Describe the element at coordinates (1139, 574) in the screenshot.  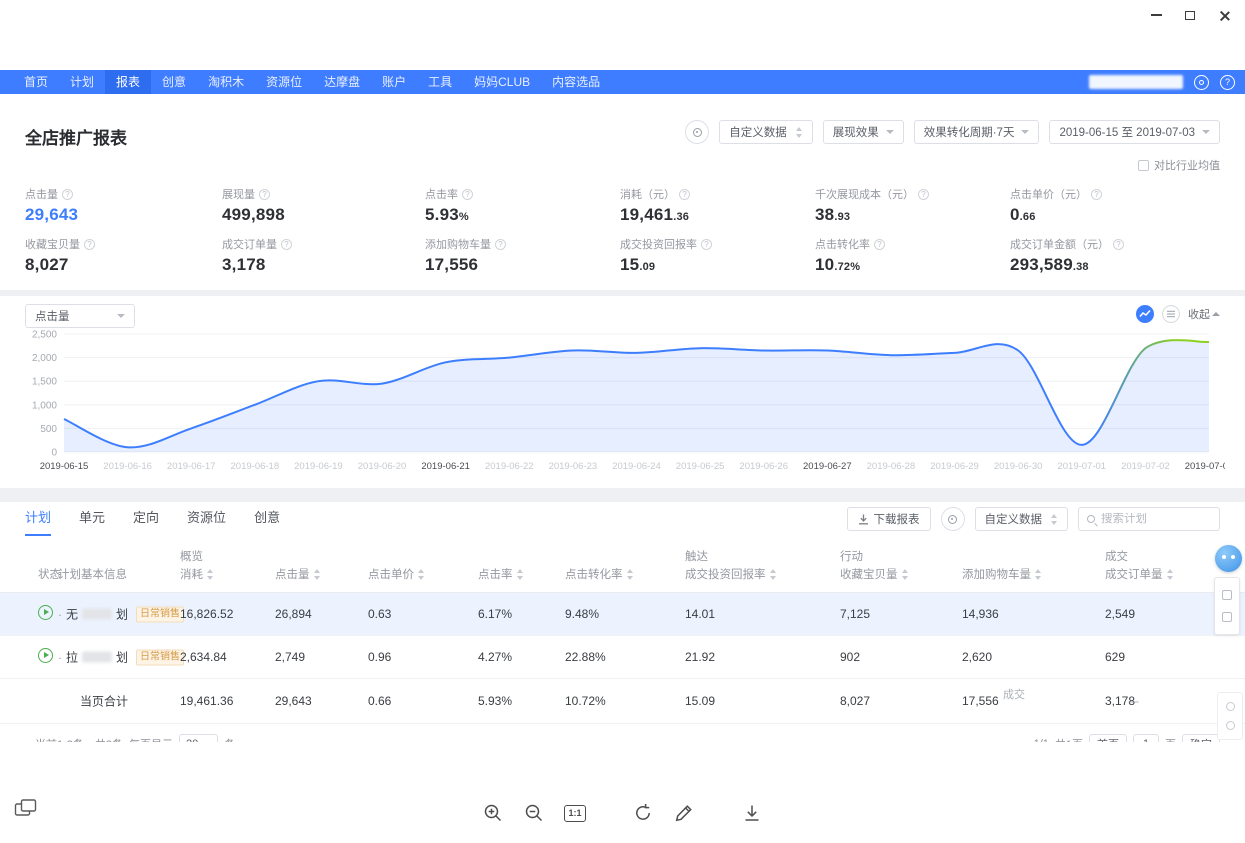
I see `column-header-orders: 成交订单量` at that location.